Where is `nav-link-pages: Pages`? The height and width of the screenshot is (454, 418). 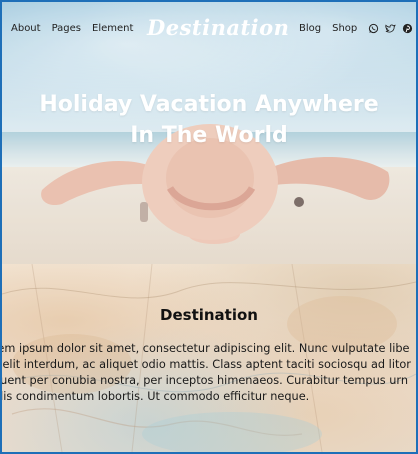 nav-link-pages: Pages is located at coordinates (66, 28).